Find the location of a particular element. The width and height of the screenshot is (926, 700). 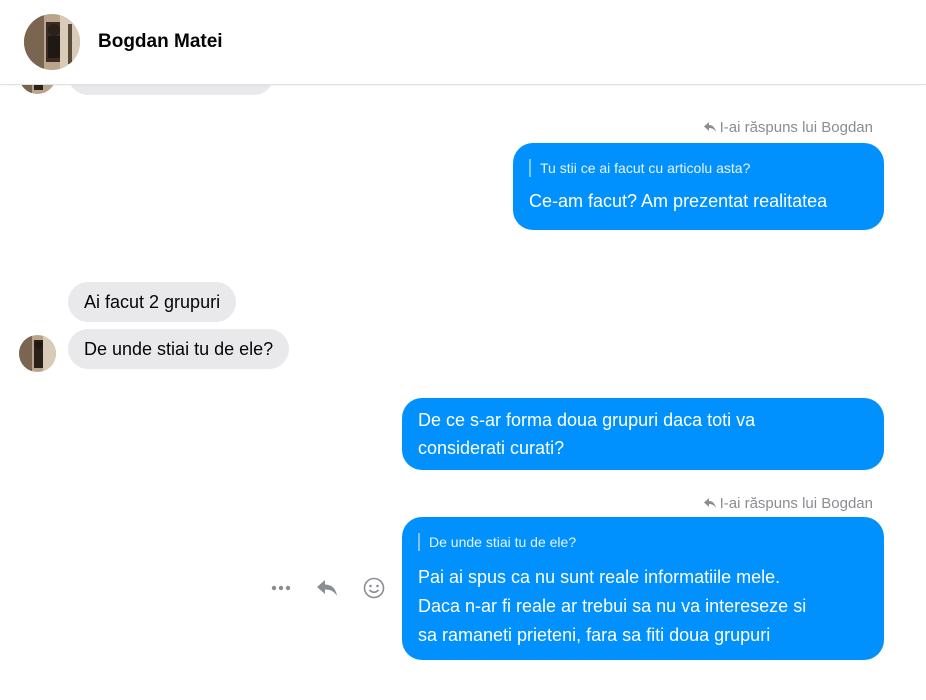

quoted-message: Tu stii ce ai facut cu articolu asta? is located at coordinates (698, 168).